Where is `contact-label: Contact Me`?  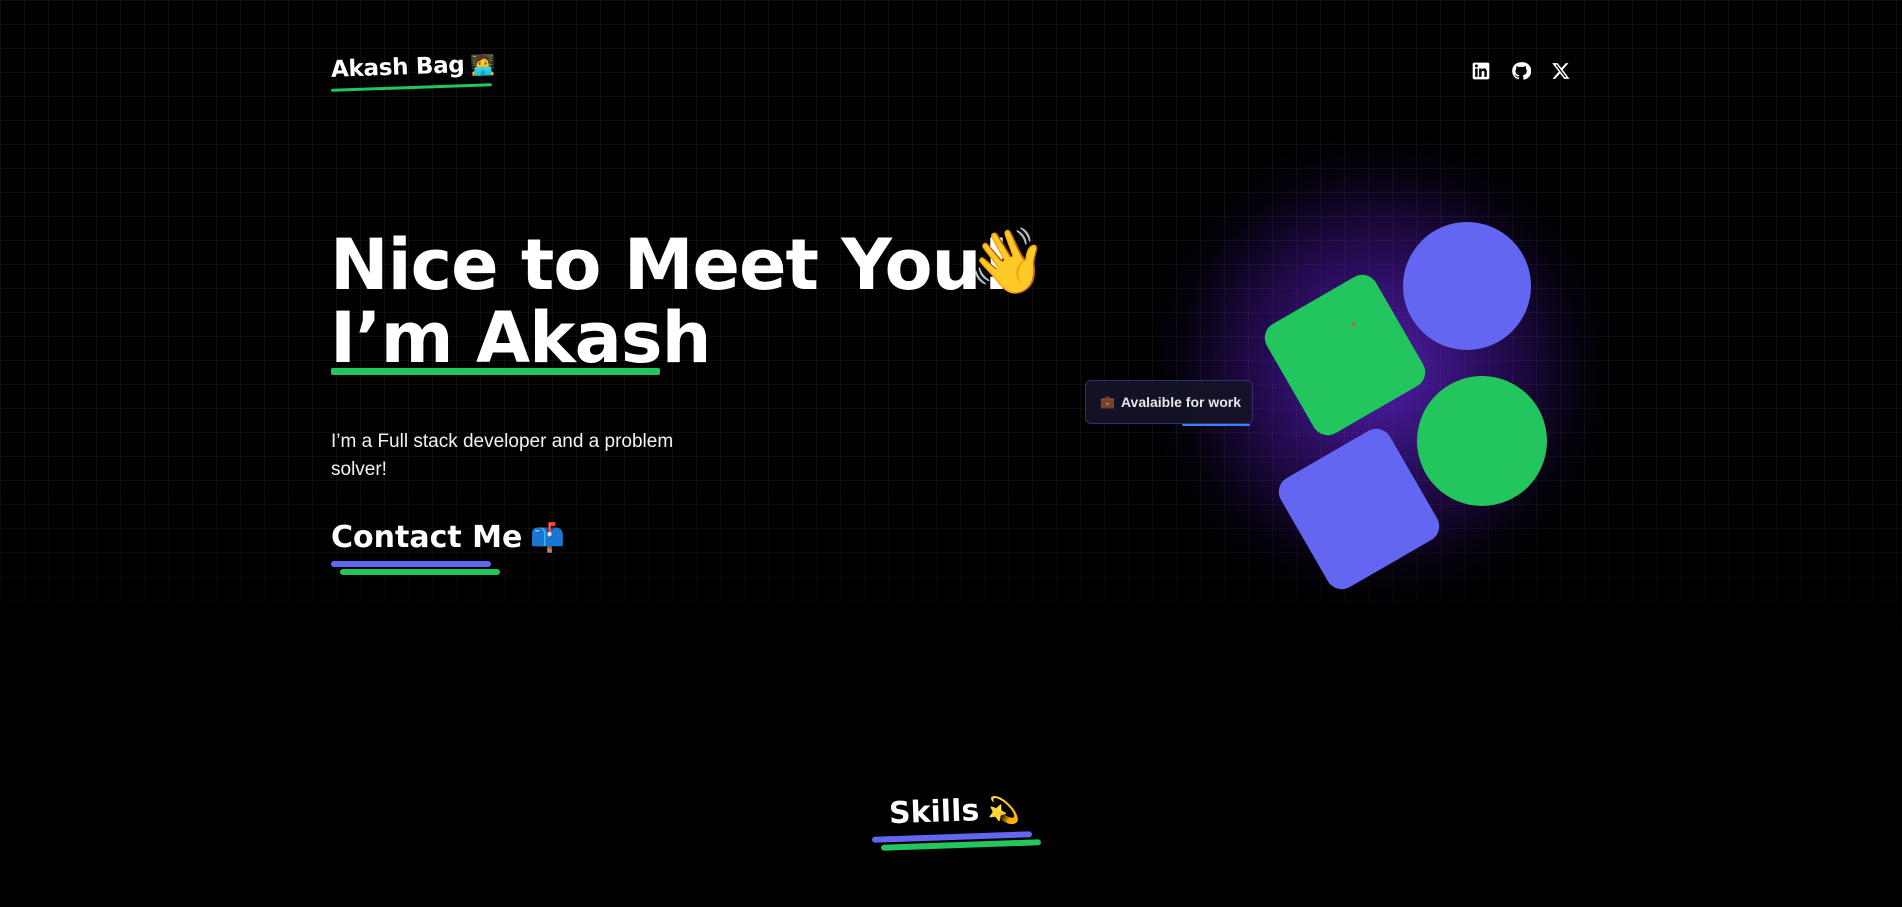 contact-label: Contact Me is located at coordinates (427, 537).